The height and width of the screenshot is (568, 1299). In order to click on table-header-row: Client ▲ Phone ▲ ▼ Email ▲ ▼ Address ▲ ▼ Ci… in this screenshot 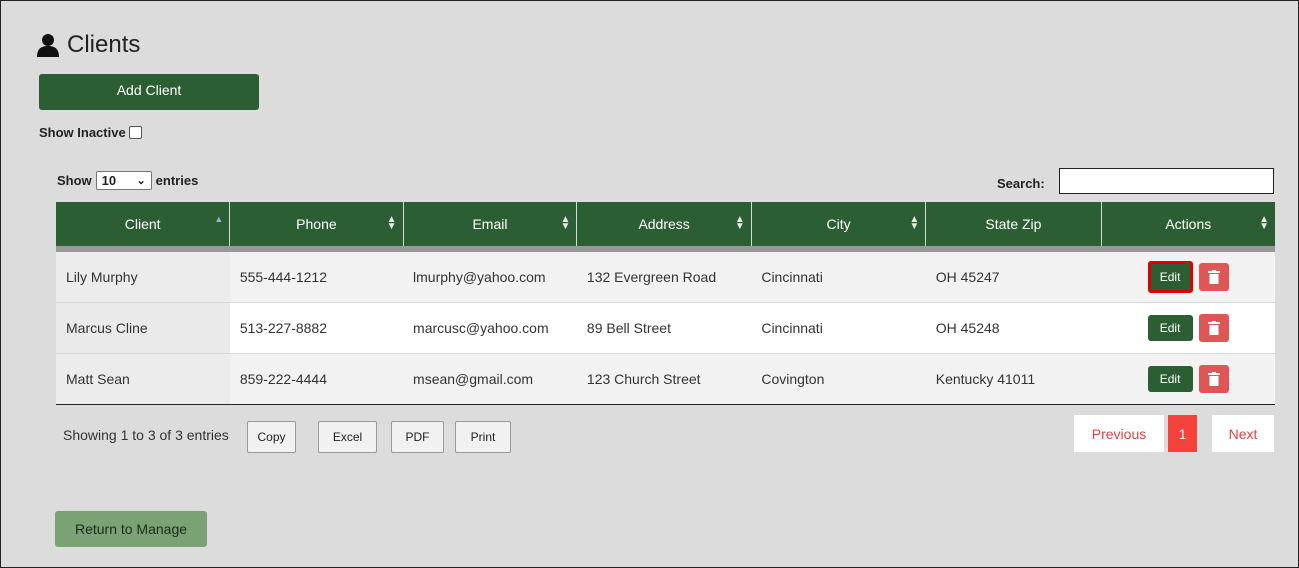, I will do `click(665, 227)`.